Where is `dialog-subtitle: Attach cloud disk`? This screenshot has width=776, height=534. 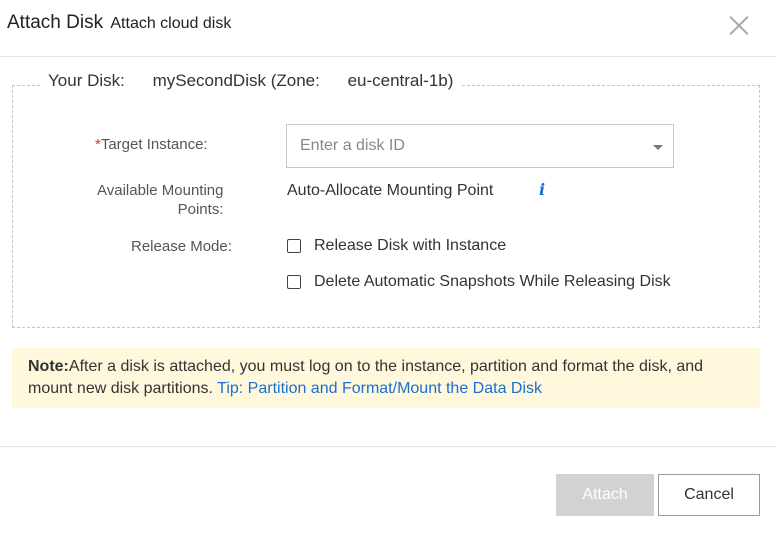
dialog-subtitle: Attach cloud disk is located at coordinates (171, 23).